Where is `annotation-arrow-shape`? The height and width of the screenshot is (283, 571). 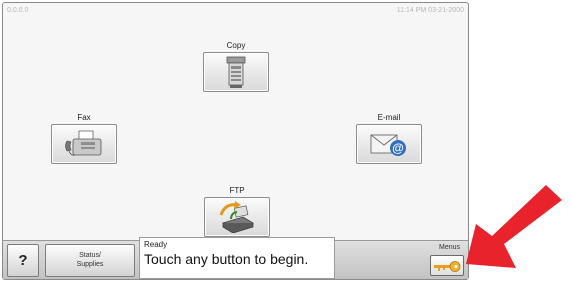 annotation-arrow-shape is located at coordinates (514, 226).